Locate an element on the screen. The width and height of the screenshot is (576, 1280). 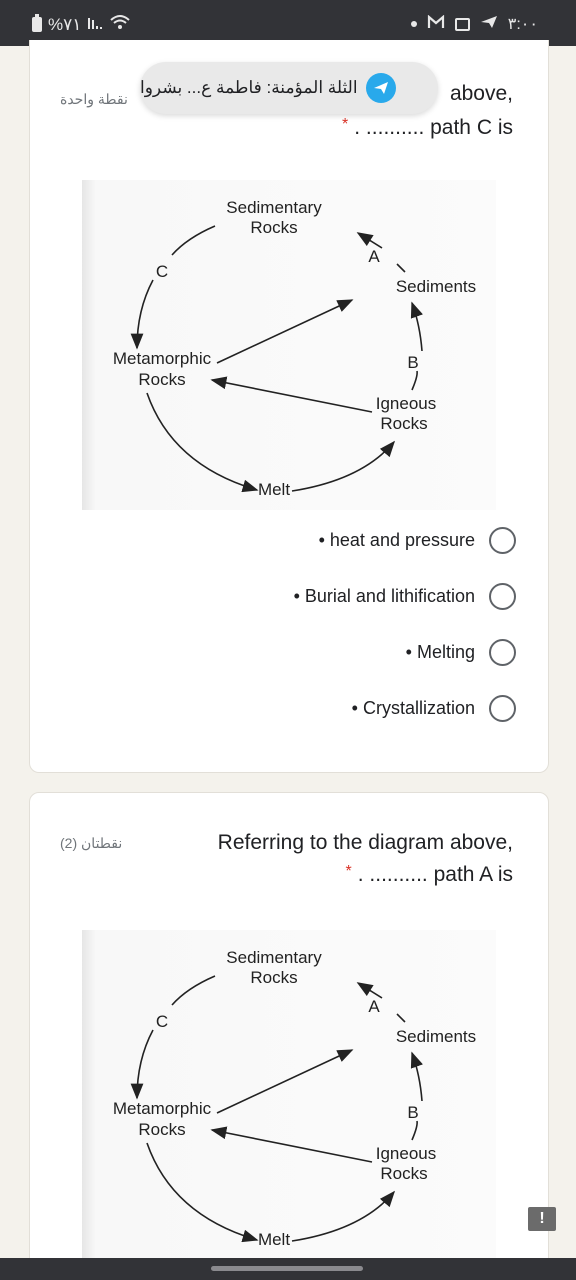
navigation-bar is located at coordinates (288, 1269).